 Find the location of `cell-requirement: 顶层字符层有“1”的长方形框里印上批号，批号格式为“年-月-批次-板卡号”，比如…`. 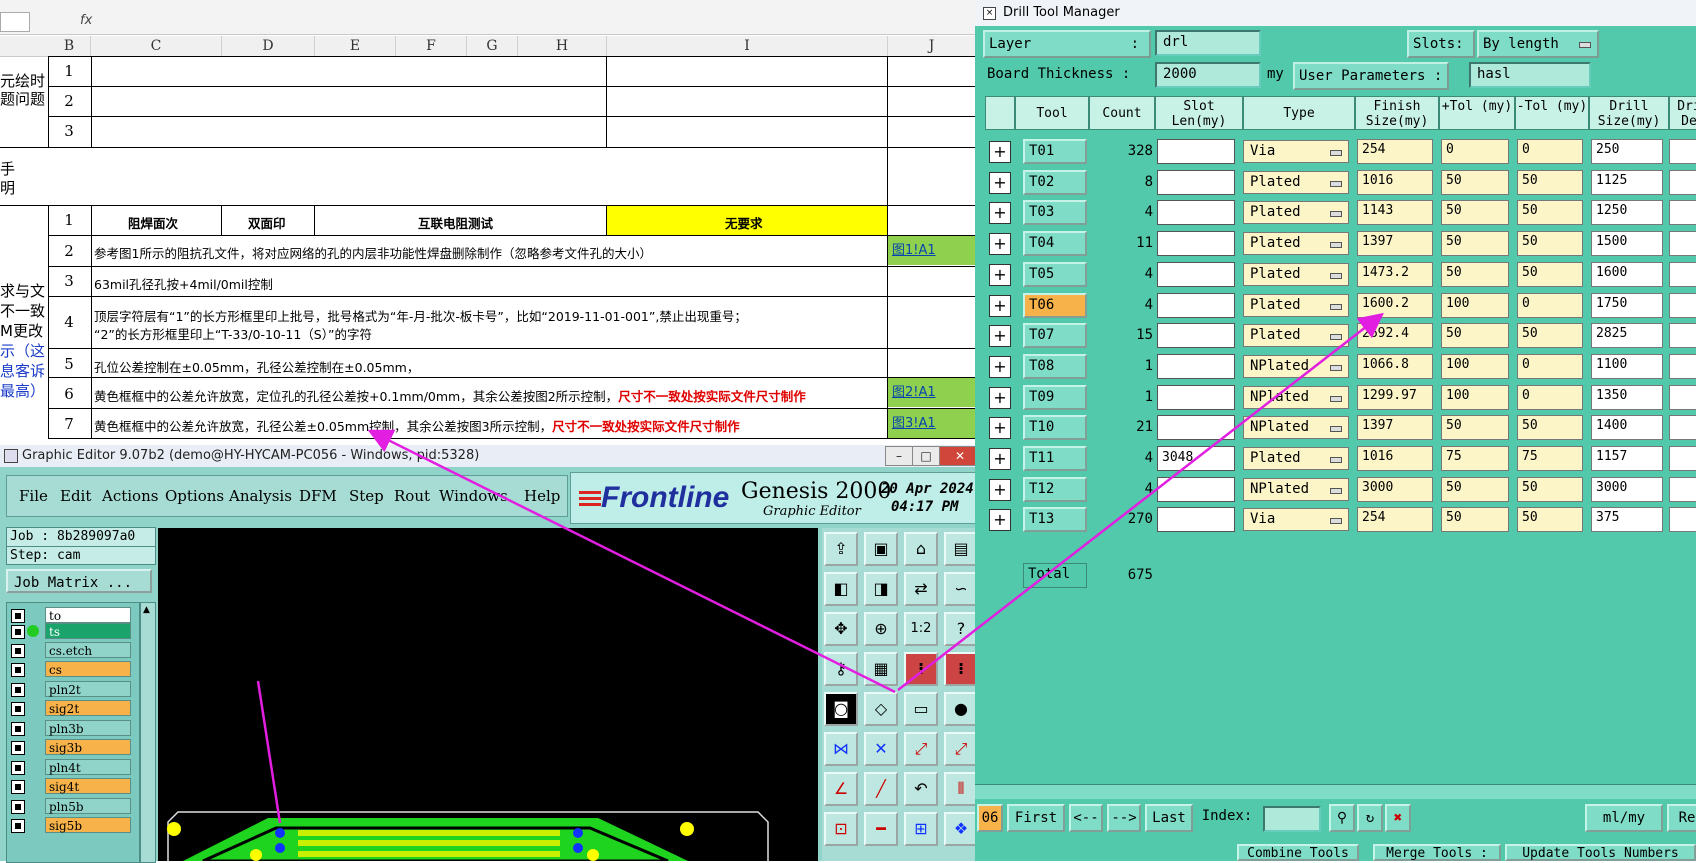

cell-requirement: 顶层字符层有“1”的长方形框里印上批号，批号格式为“年-月-批次-板卡号”，比如… is located at coordinates (420, 315).